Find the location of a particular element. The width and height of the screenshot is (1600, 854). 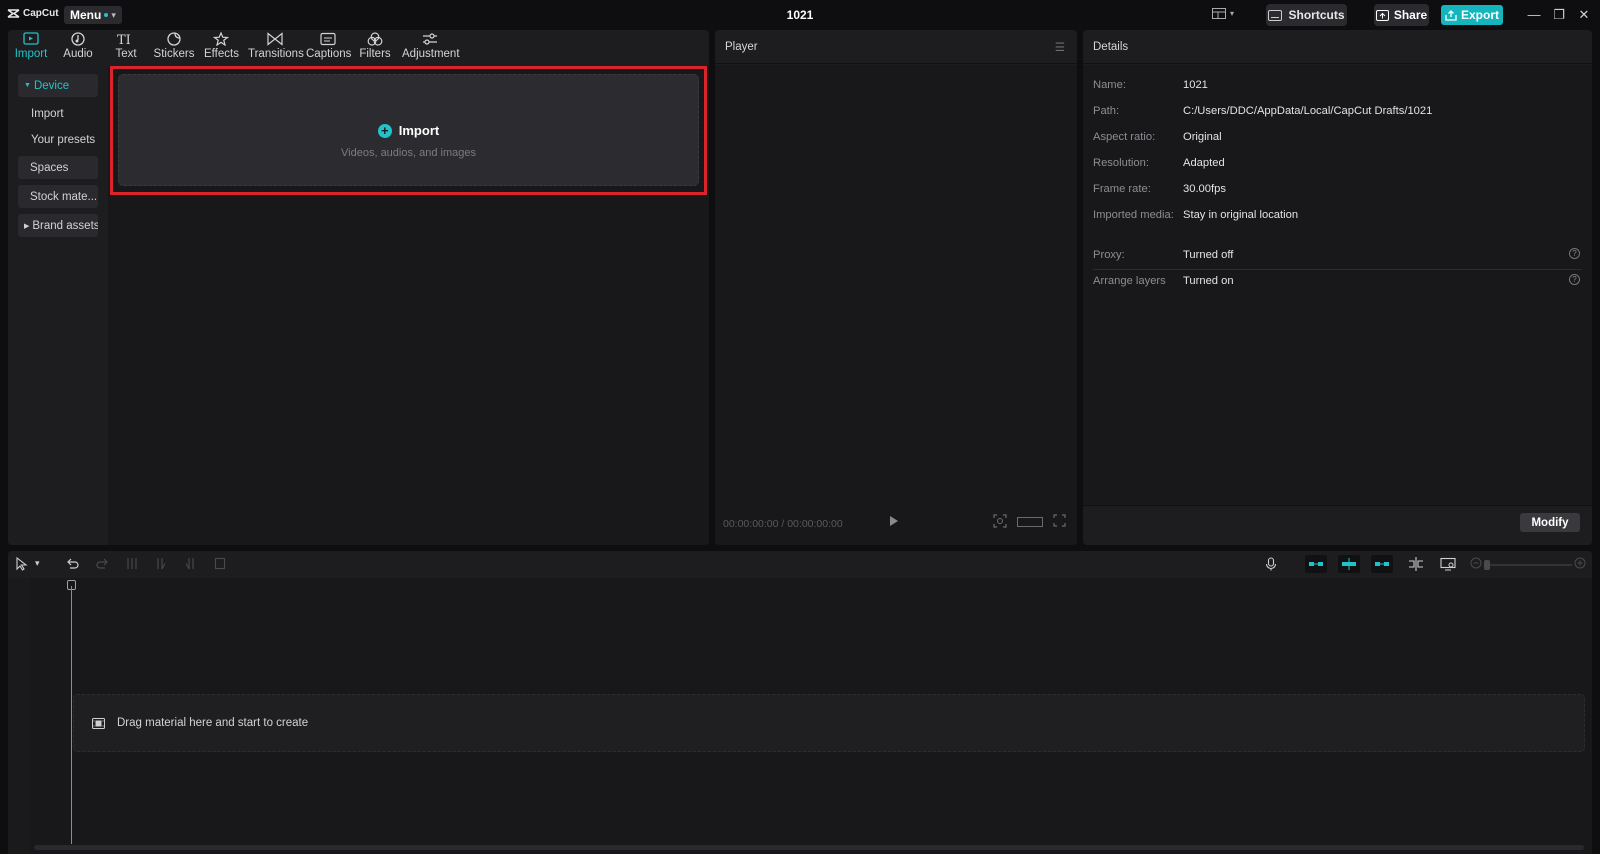

tab-filters-label: Filters is located at coordinates (375, 54).